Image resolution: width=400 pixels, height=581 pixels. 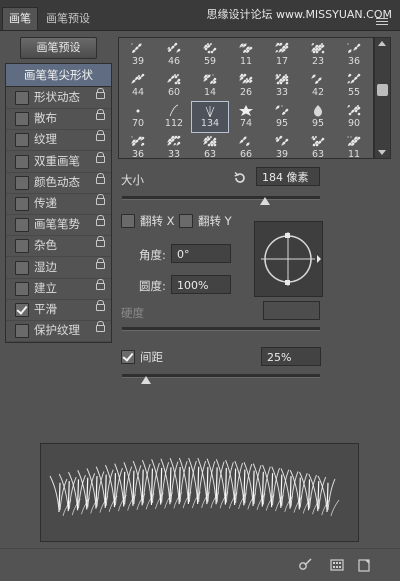 What do you see at coordinates (246, 61) in the screenshot?
I see `brush-size-number: 11` at bounding box center [246, 61].